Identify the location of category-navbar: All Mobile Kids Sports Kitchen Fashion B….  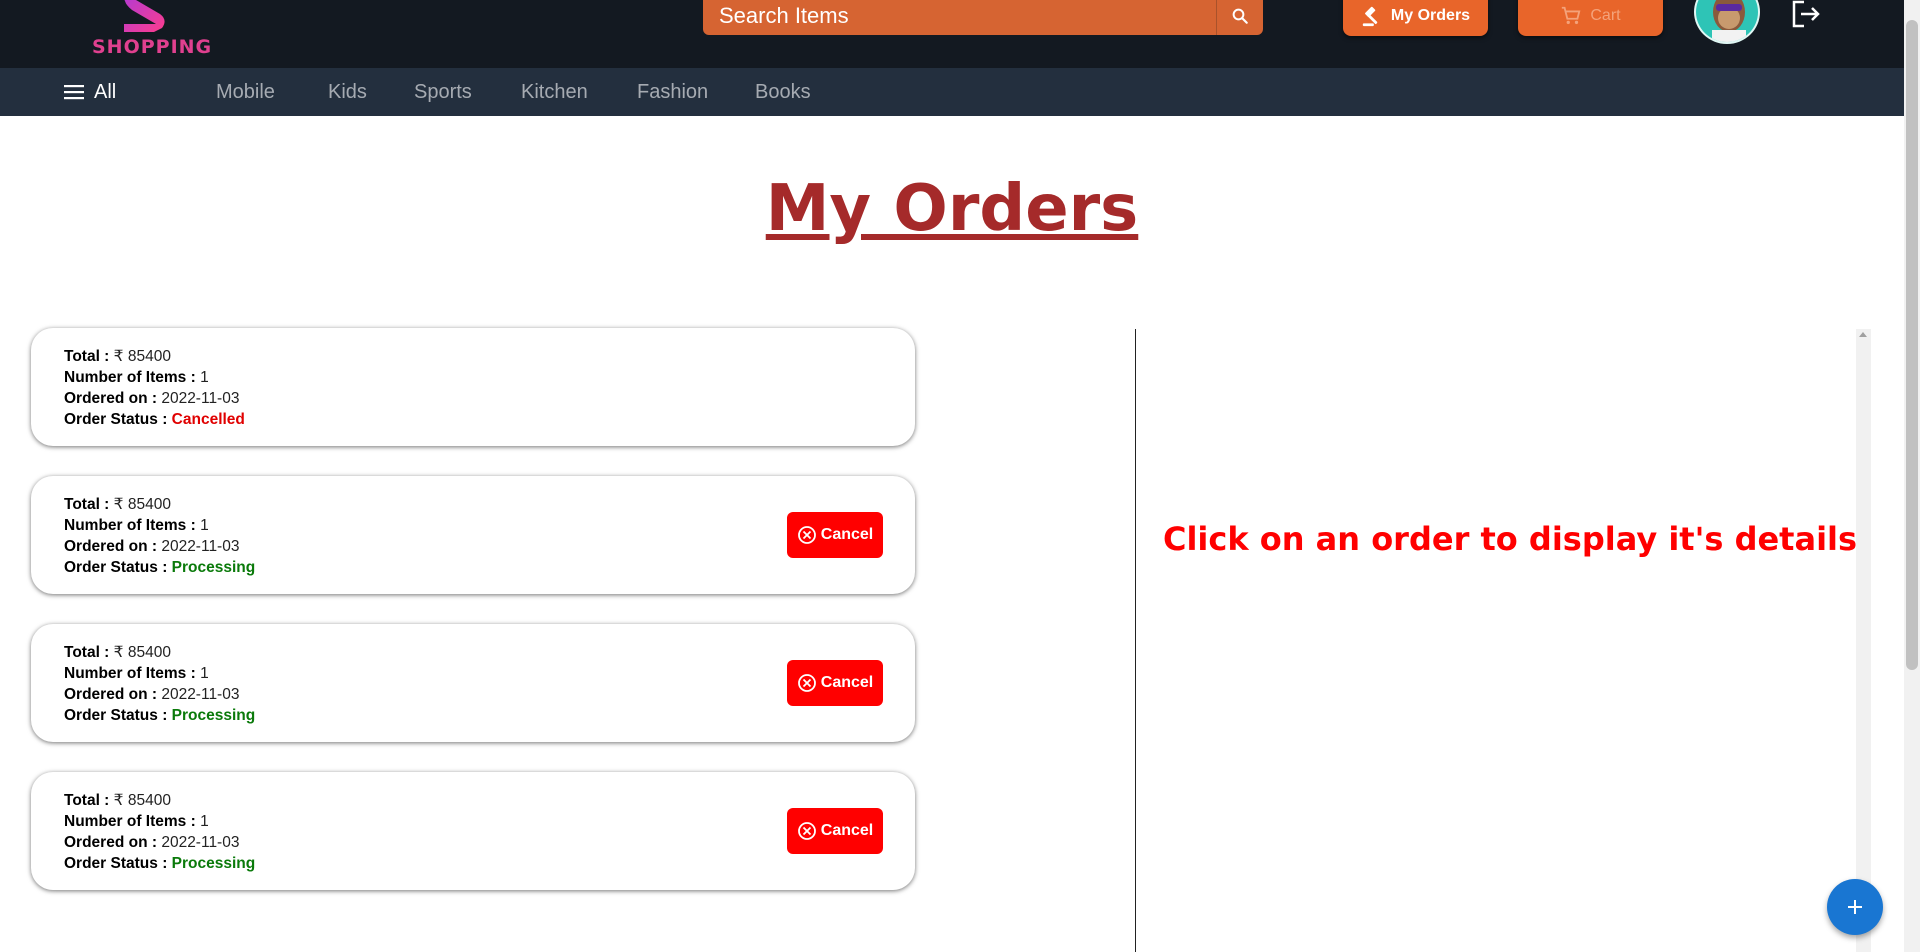
(952, 92).